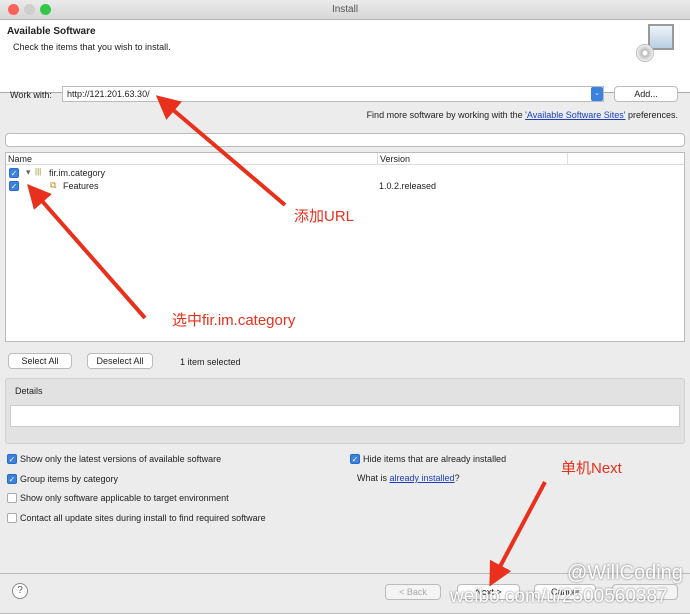 This screenshot has height=614, width=690. I want to click on arrow-to-url, so click(221, 151).